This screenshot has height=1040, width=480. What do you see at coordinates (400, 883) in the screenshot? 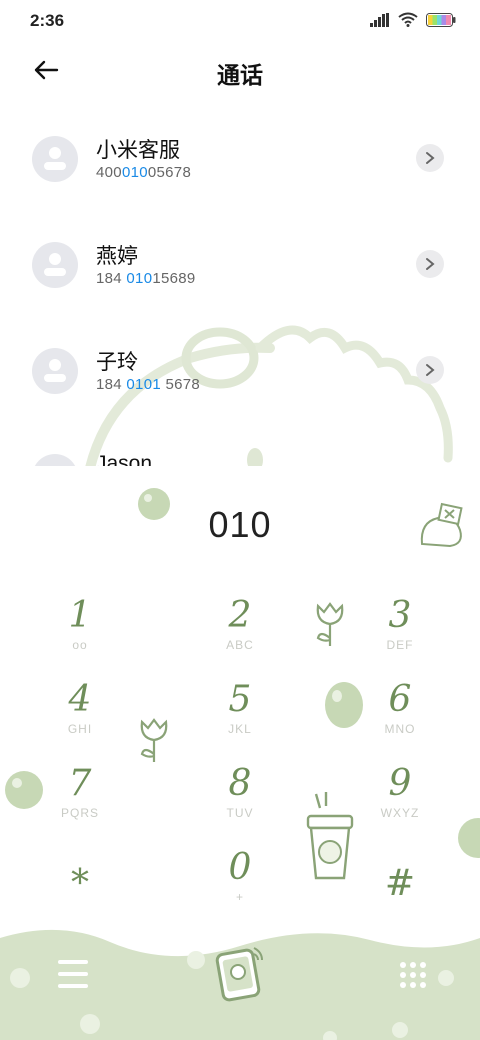
I see `key-digit: #` at bounding box center [400, 883].